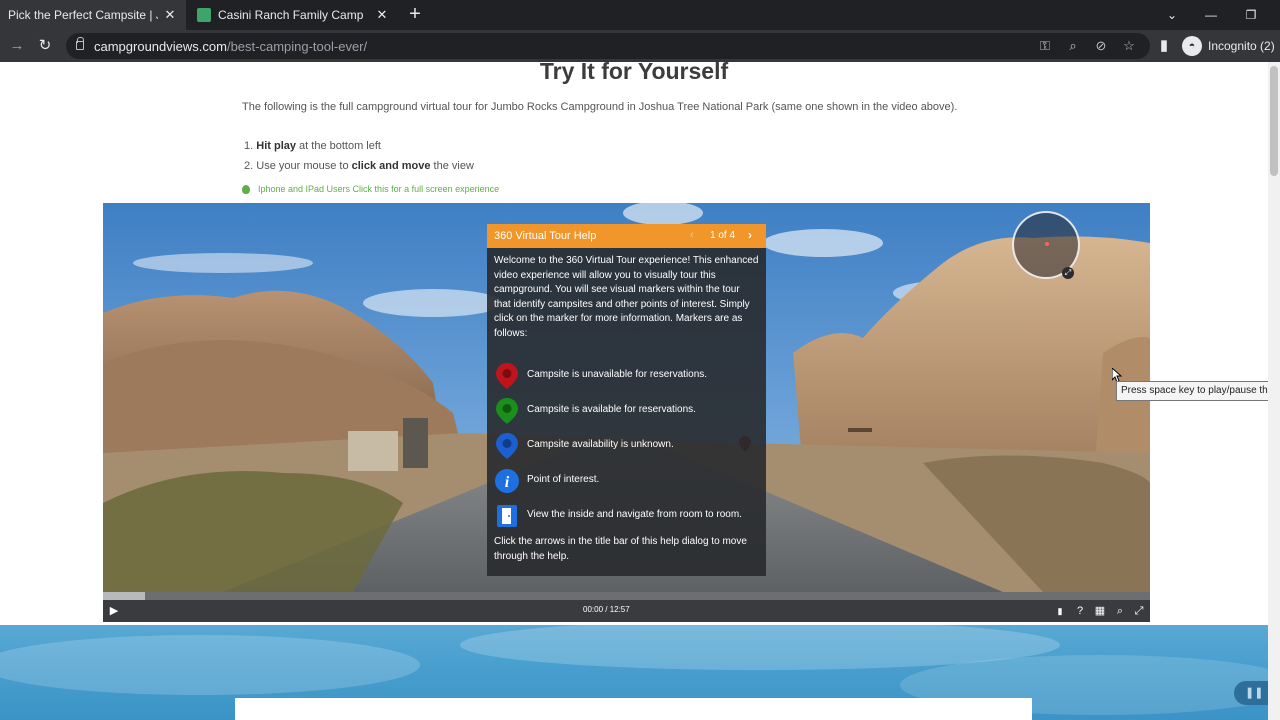  I want to click on page-title: Try It for Yourself, so click(634, 71).